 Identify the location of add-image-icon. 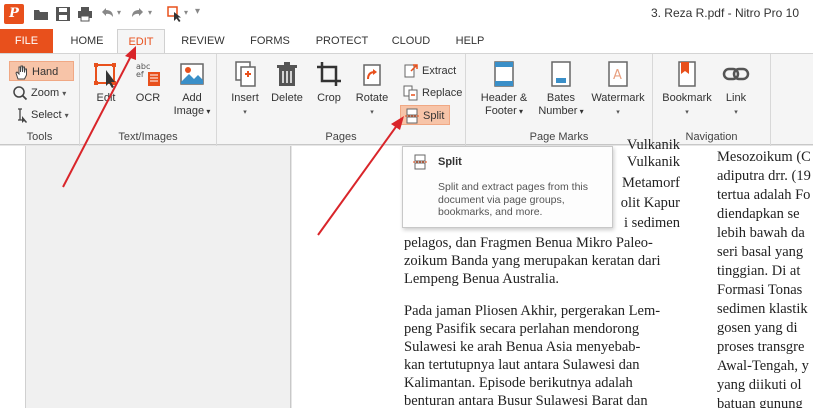
(192, 74).